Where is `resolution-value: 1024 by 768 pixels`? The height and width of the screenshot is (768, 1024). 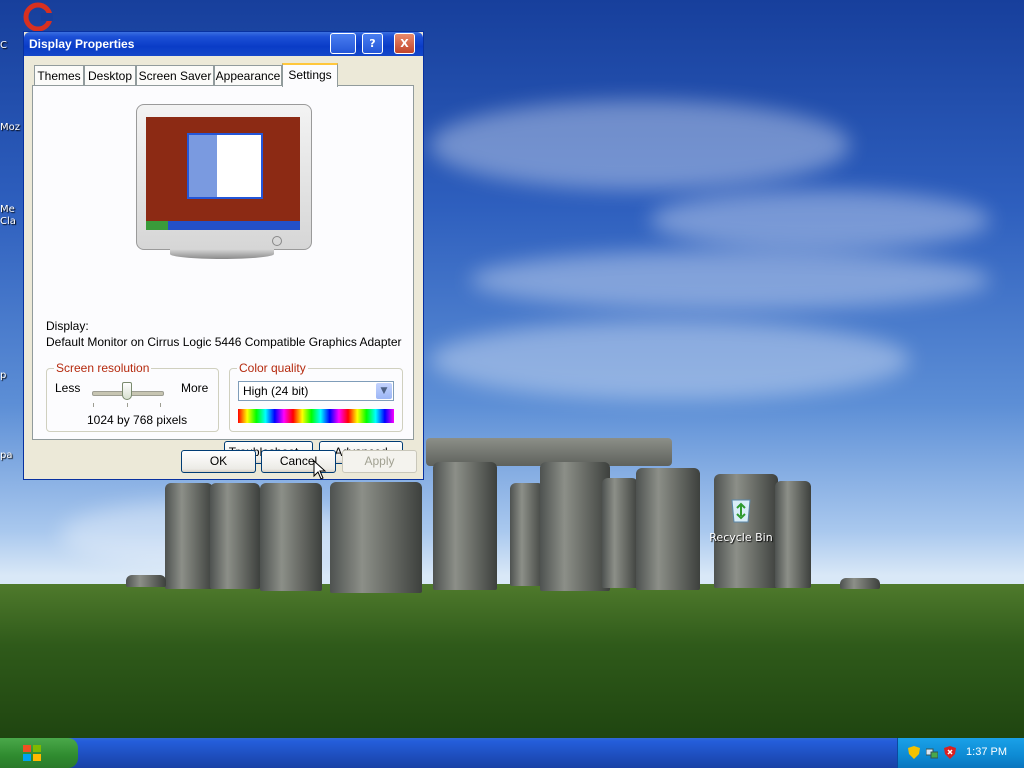 resolution-value: 1024 by 768 pixels is located at coordinates (137, 420).